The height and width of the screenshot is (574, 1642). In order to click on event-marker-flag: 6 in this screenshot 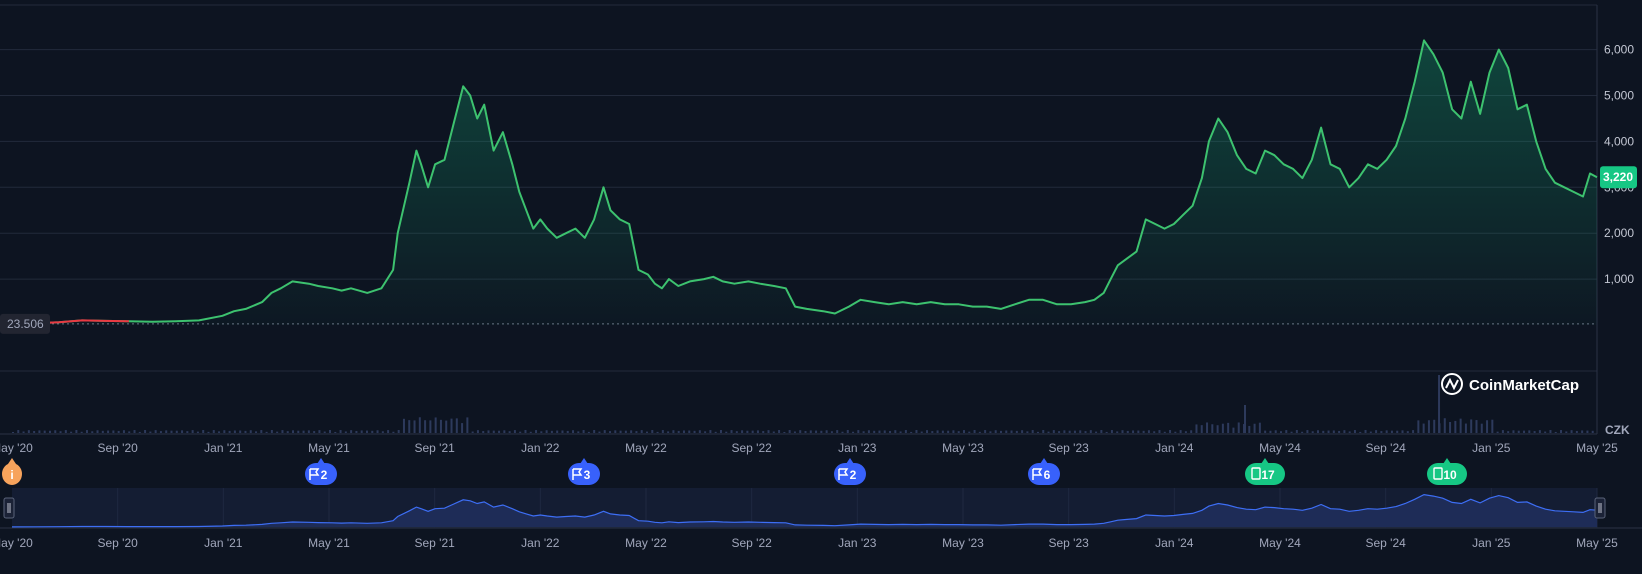, I will do `click(1044, 471)`.